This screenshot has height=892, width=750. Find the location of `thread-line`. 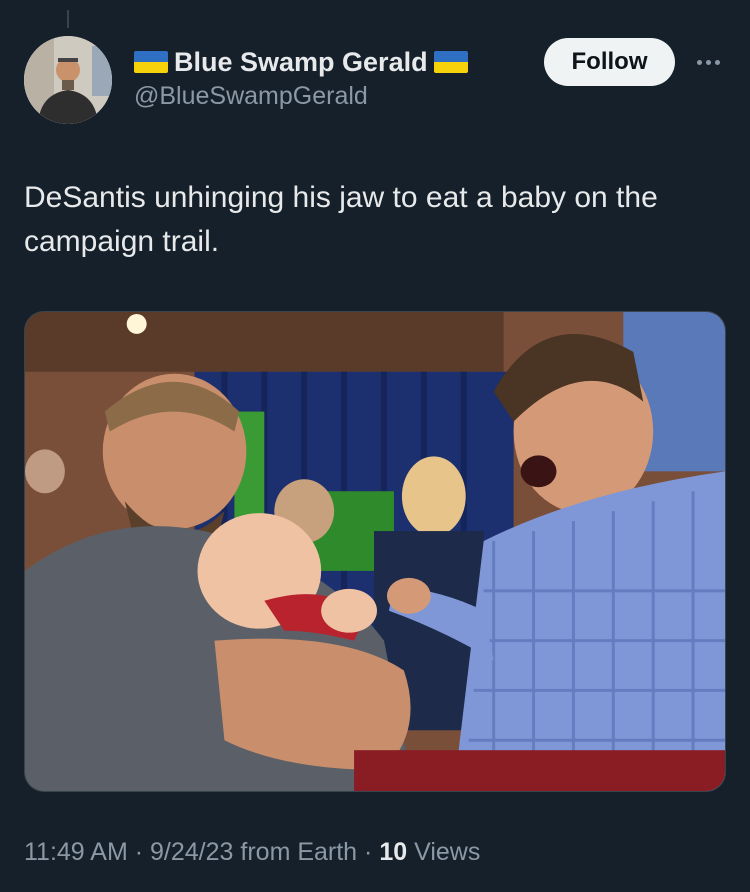

thread-line is located at coordinates (68, 19).